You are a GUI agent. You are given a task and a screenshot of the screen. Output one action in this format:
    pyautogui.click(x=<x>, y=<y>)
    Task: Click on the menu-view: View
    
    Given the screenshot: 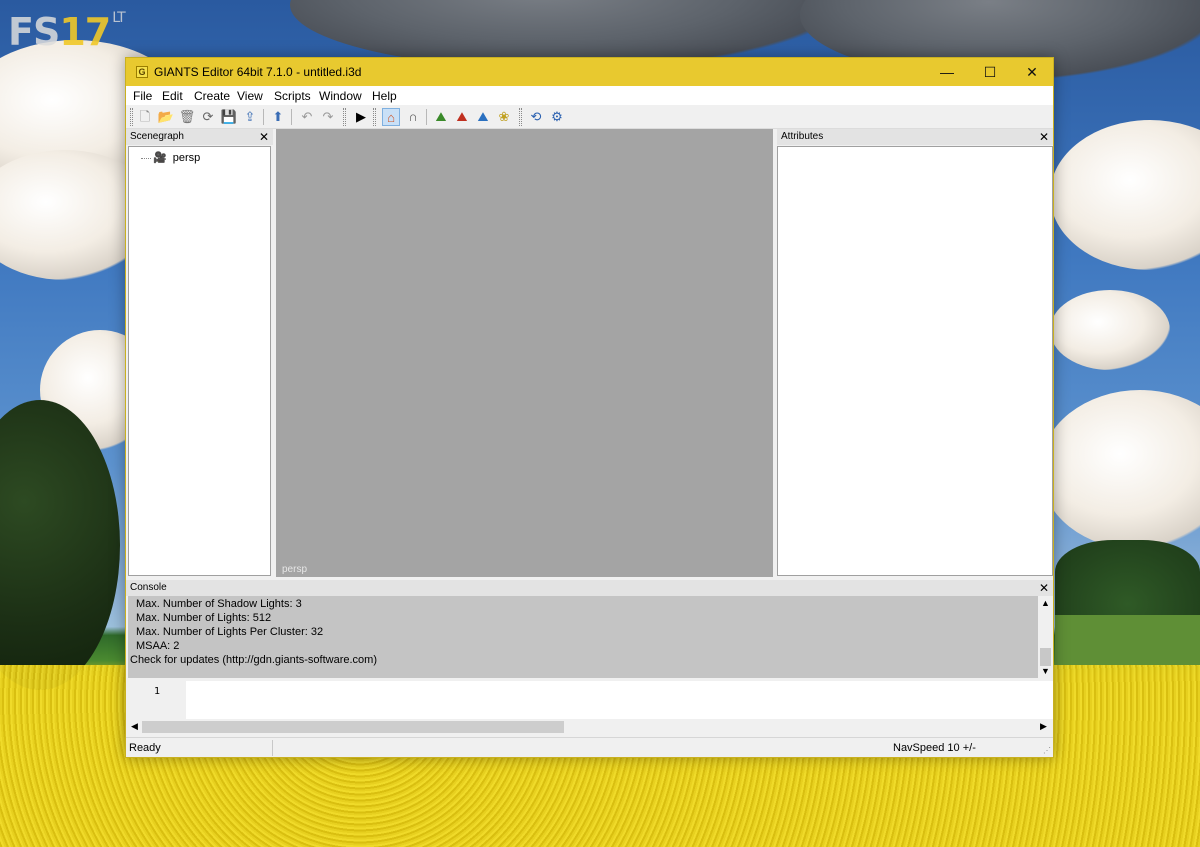 What is the action you would take?
    pyautogui.click(x=250, y=96)
    